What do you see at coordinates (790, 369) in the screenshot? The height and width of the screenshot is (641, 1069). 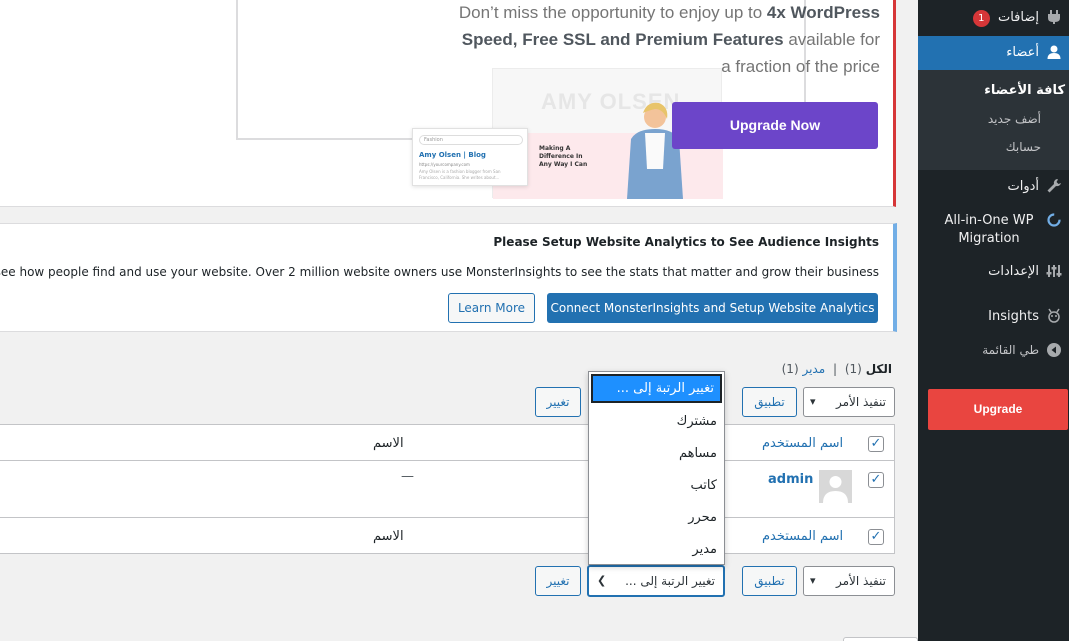 I see `filter-admin-count: (1)` at bounding box center [790, 369].